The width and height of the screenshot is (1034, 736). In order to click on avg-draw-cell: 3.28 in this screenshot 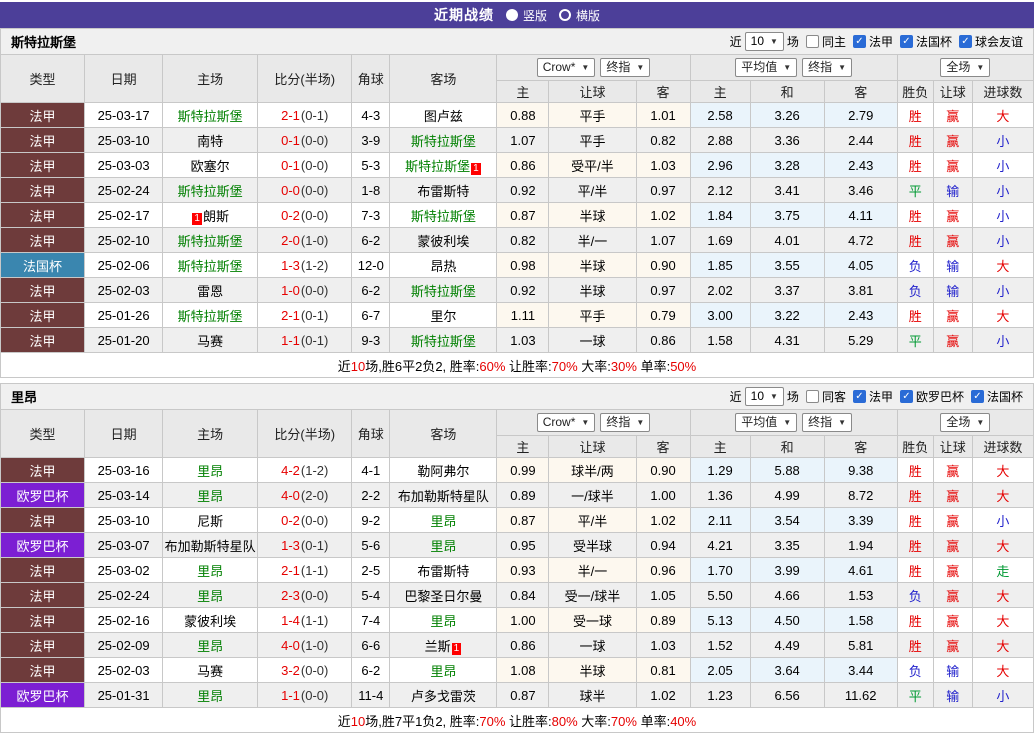, I will do `click(787, 165)`.